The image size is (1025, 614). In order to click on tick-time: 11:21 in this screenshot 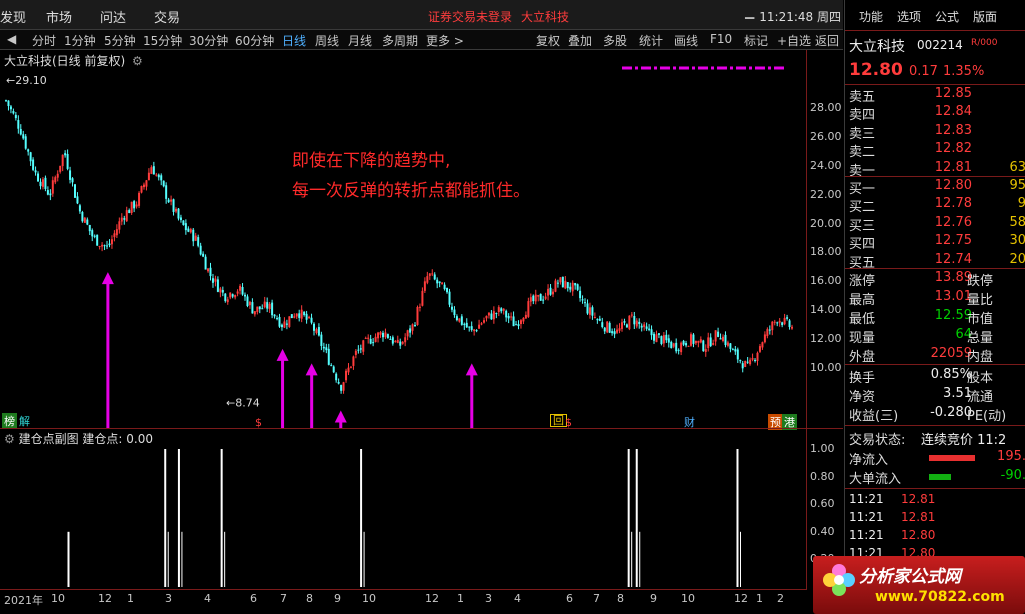, I will do `click(866, 535)`.